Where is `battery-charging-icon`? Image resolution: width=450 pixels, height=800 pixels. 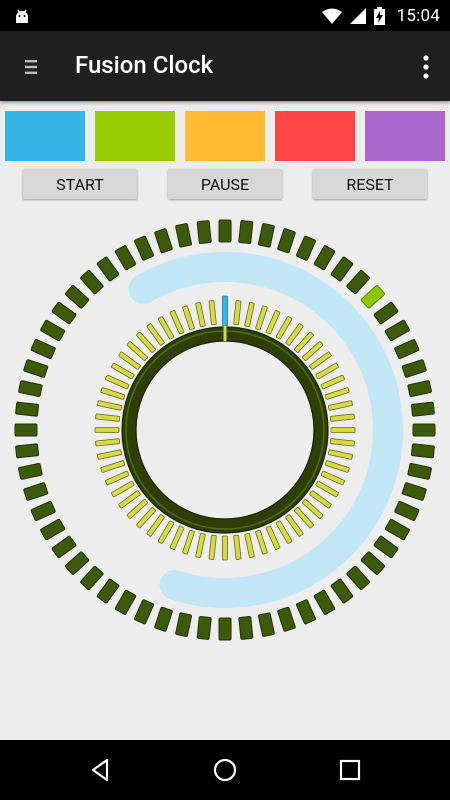 battery-charging-icon is located at coordinates (379, 15).